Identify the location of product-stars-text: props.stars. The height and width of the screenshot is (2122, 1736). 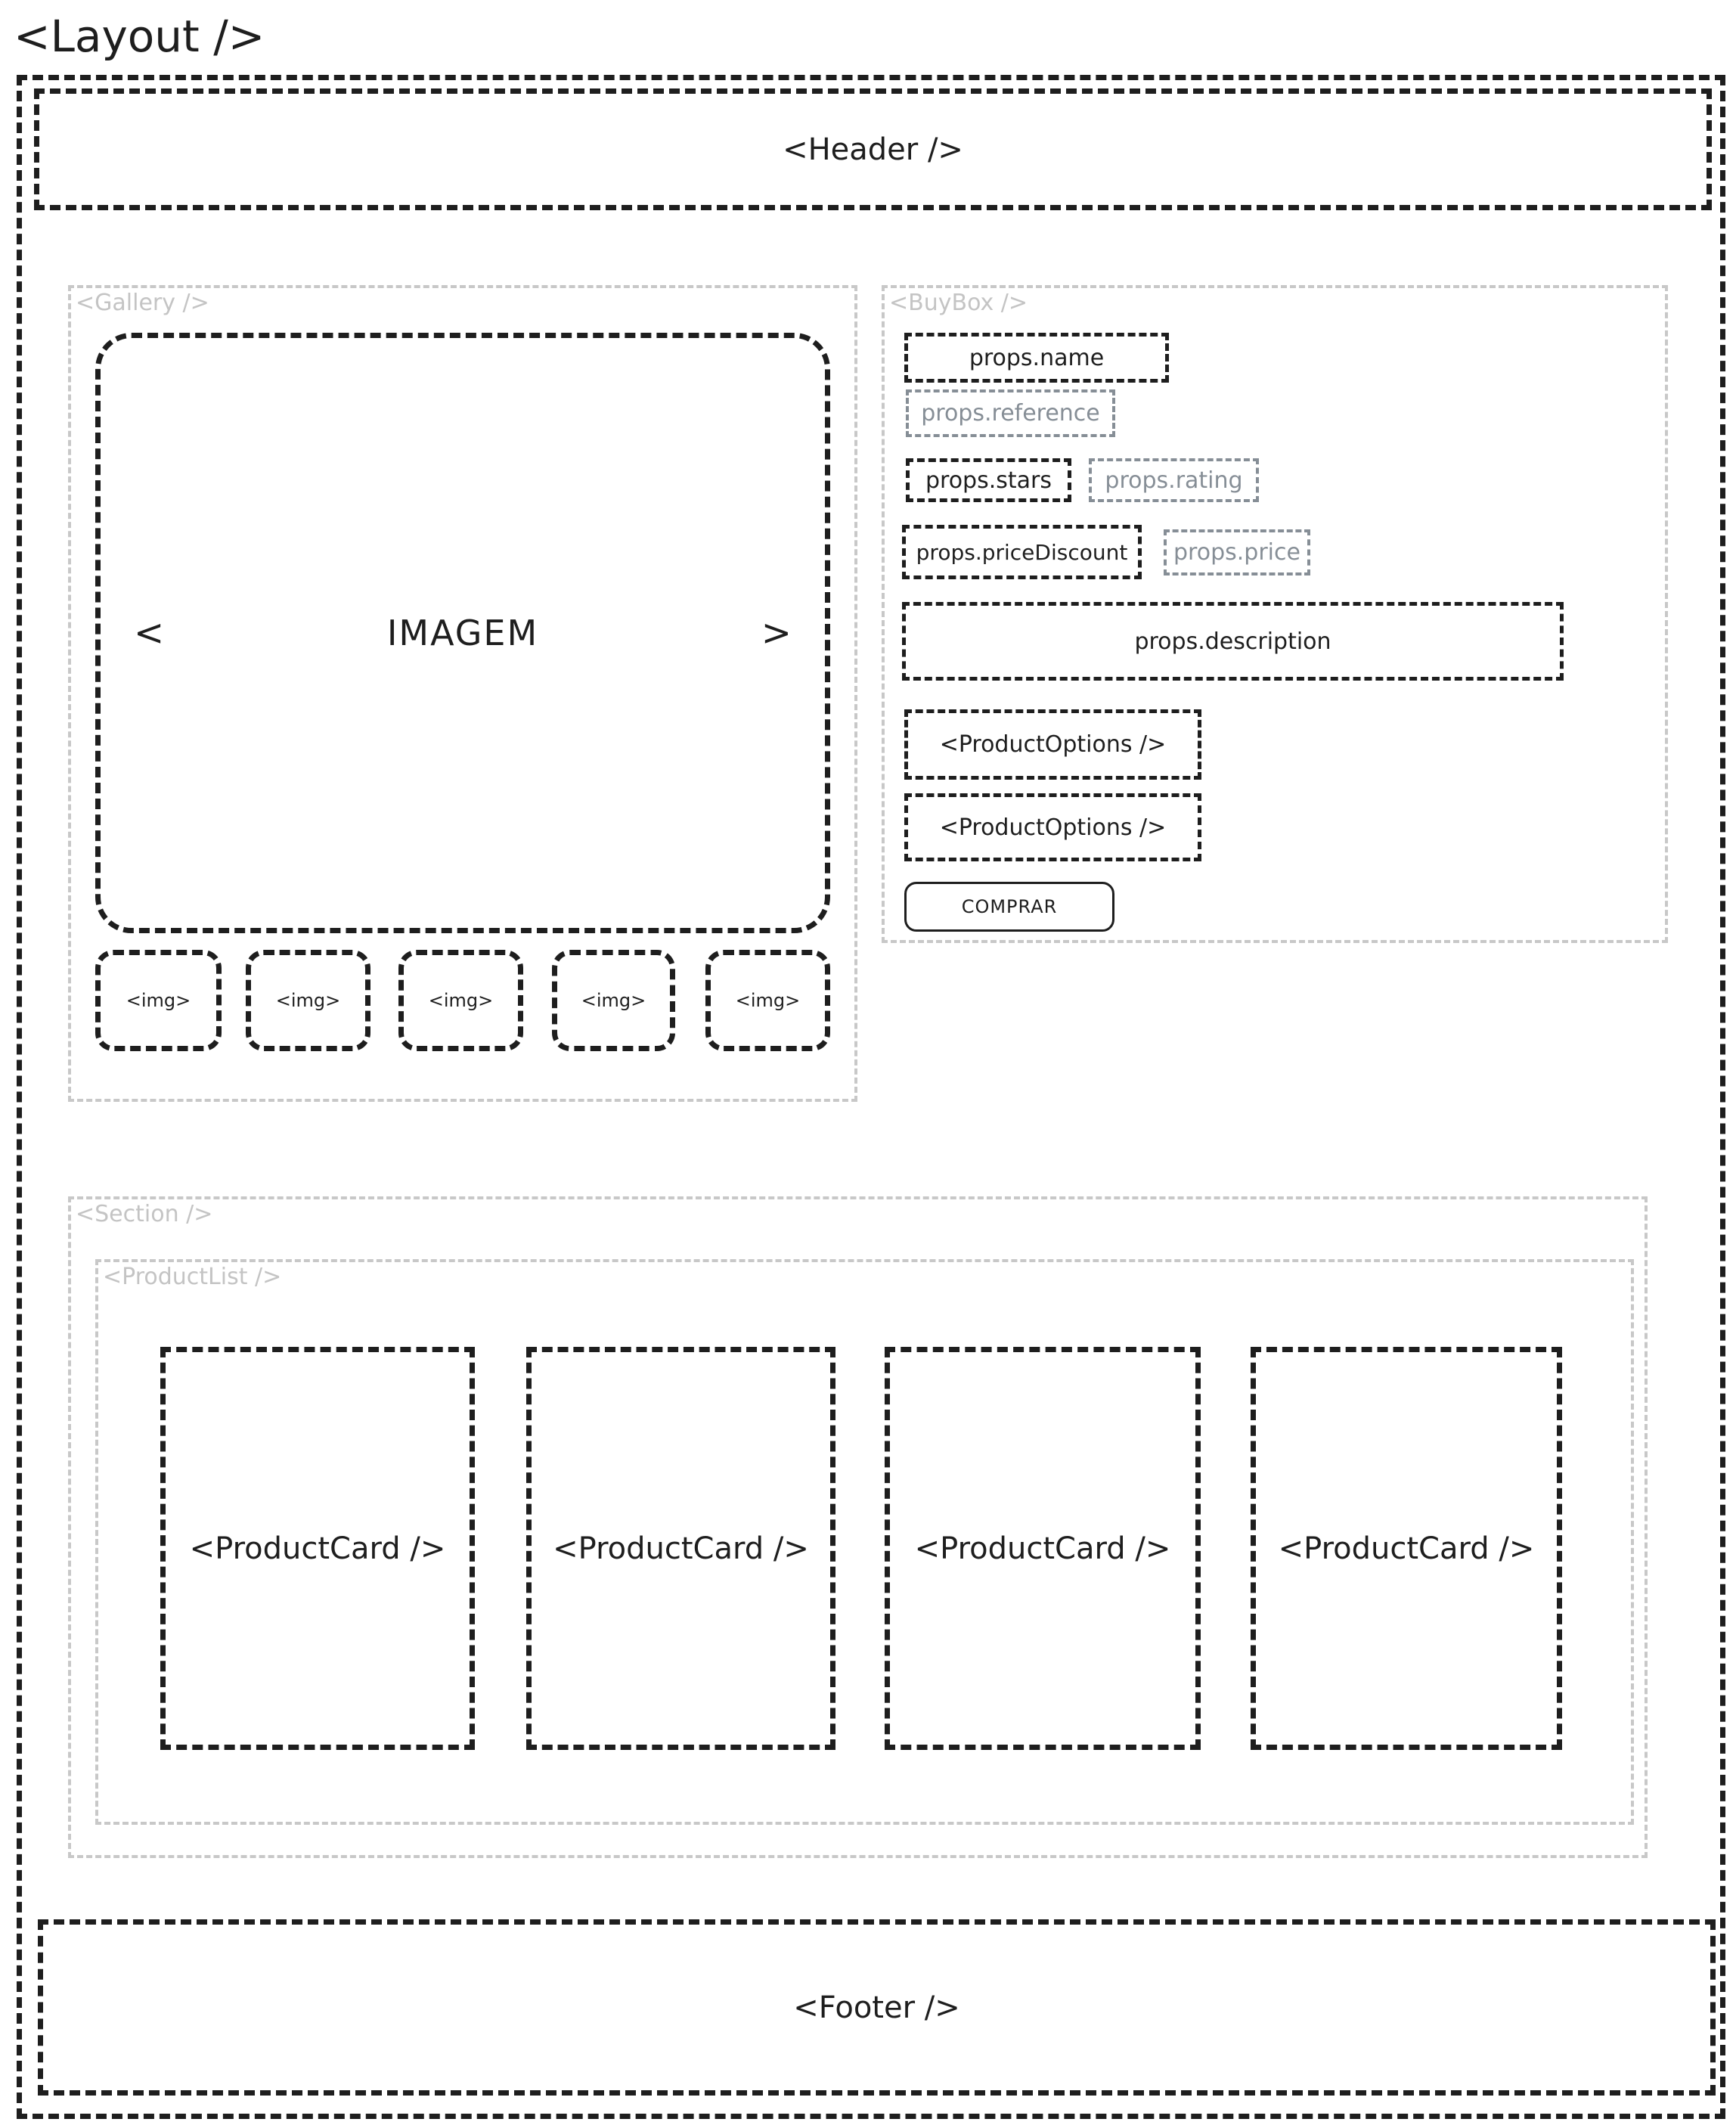
(988, 480).